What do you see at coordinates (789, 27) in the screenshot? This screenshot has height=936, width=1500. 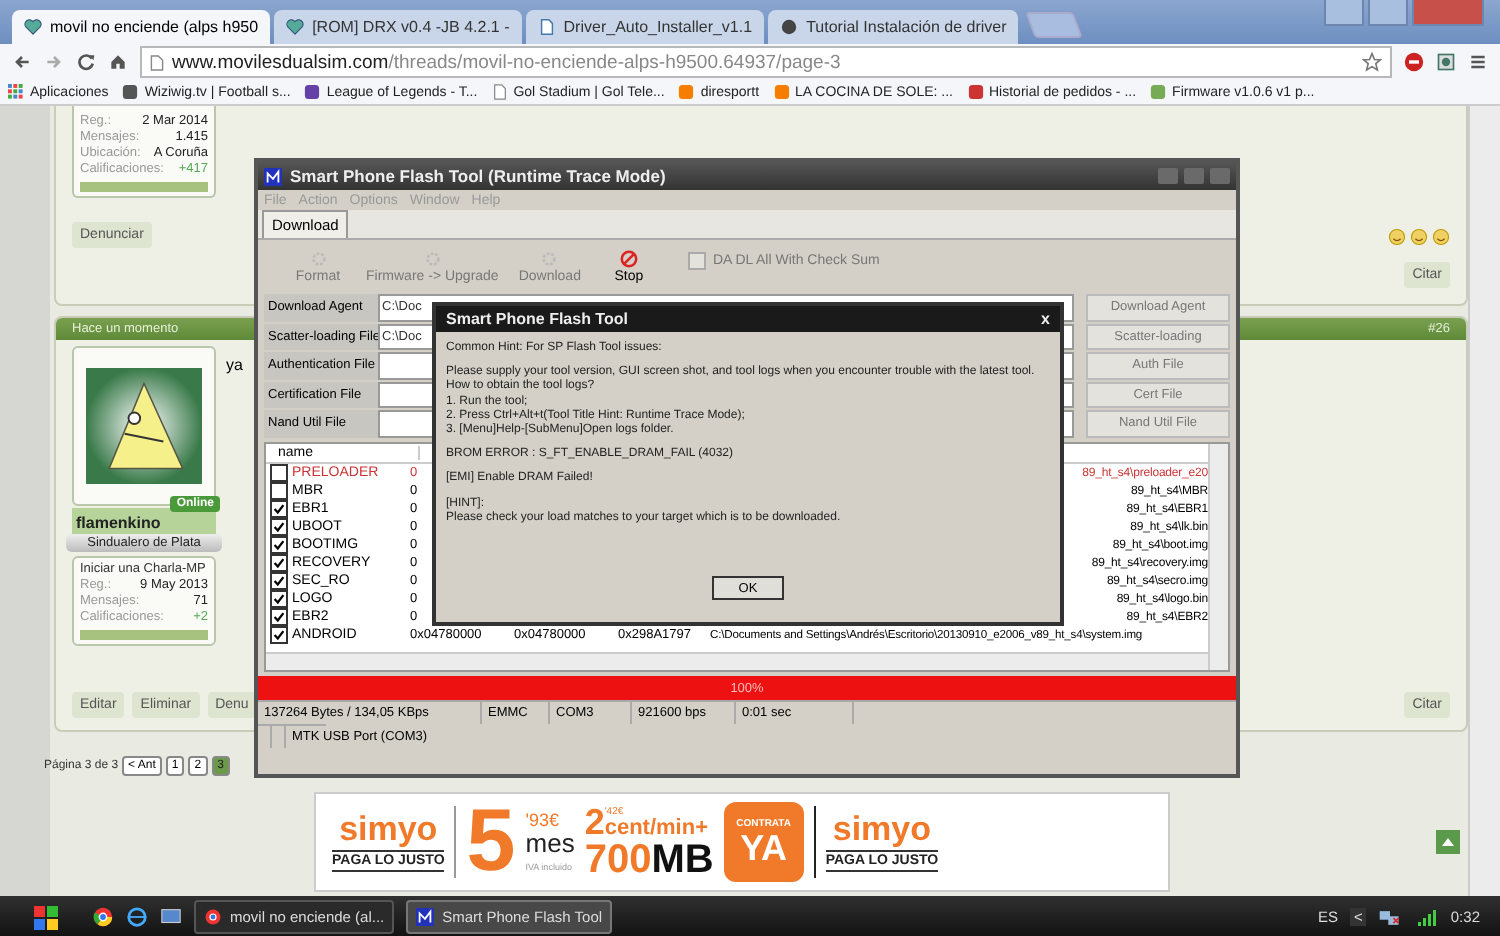 I see `circle-icon` at bounding box center [789, 27].